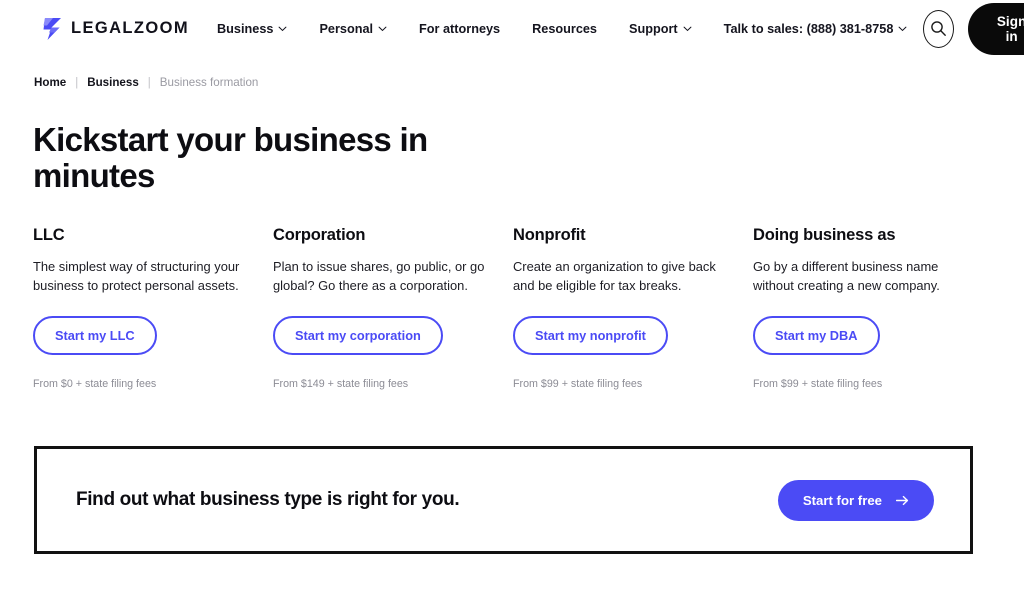 This screenshot has width=1024, height=599. What do you see at coordinates (346, 28) in the screenshot?
I see `nav-item-personal-label: Personal` at bounding box center [346, 28].